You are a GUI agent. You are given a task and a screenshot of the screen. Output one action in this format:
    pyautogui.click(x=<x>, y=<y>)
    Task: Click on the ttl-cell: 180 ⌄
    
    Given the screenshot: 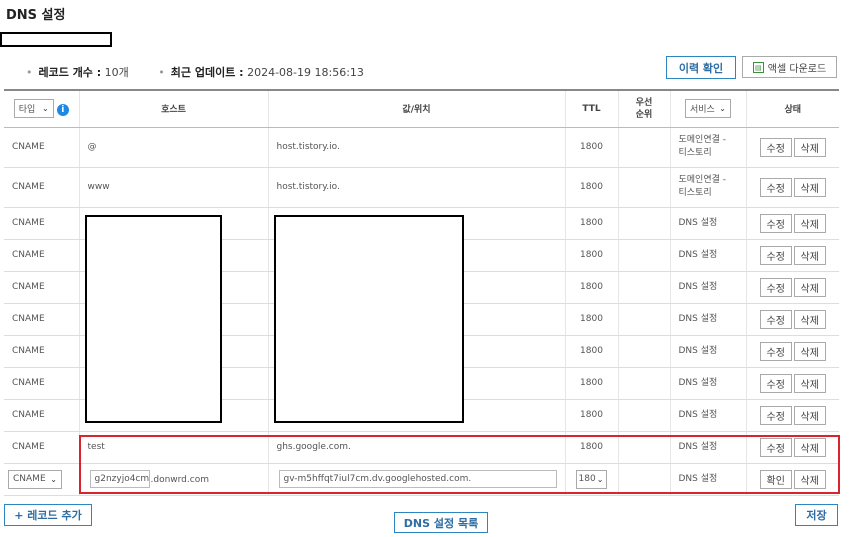 What is the action you would take?
    pyautogui.click(x=592, y=479)
    